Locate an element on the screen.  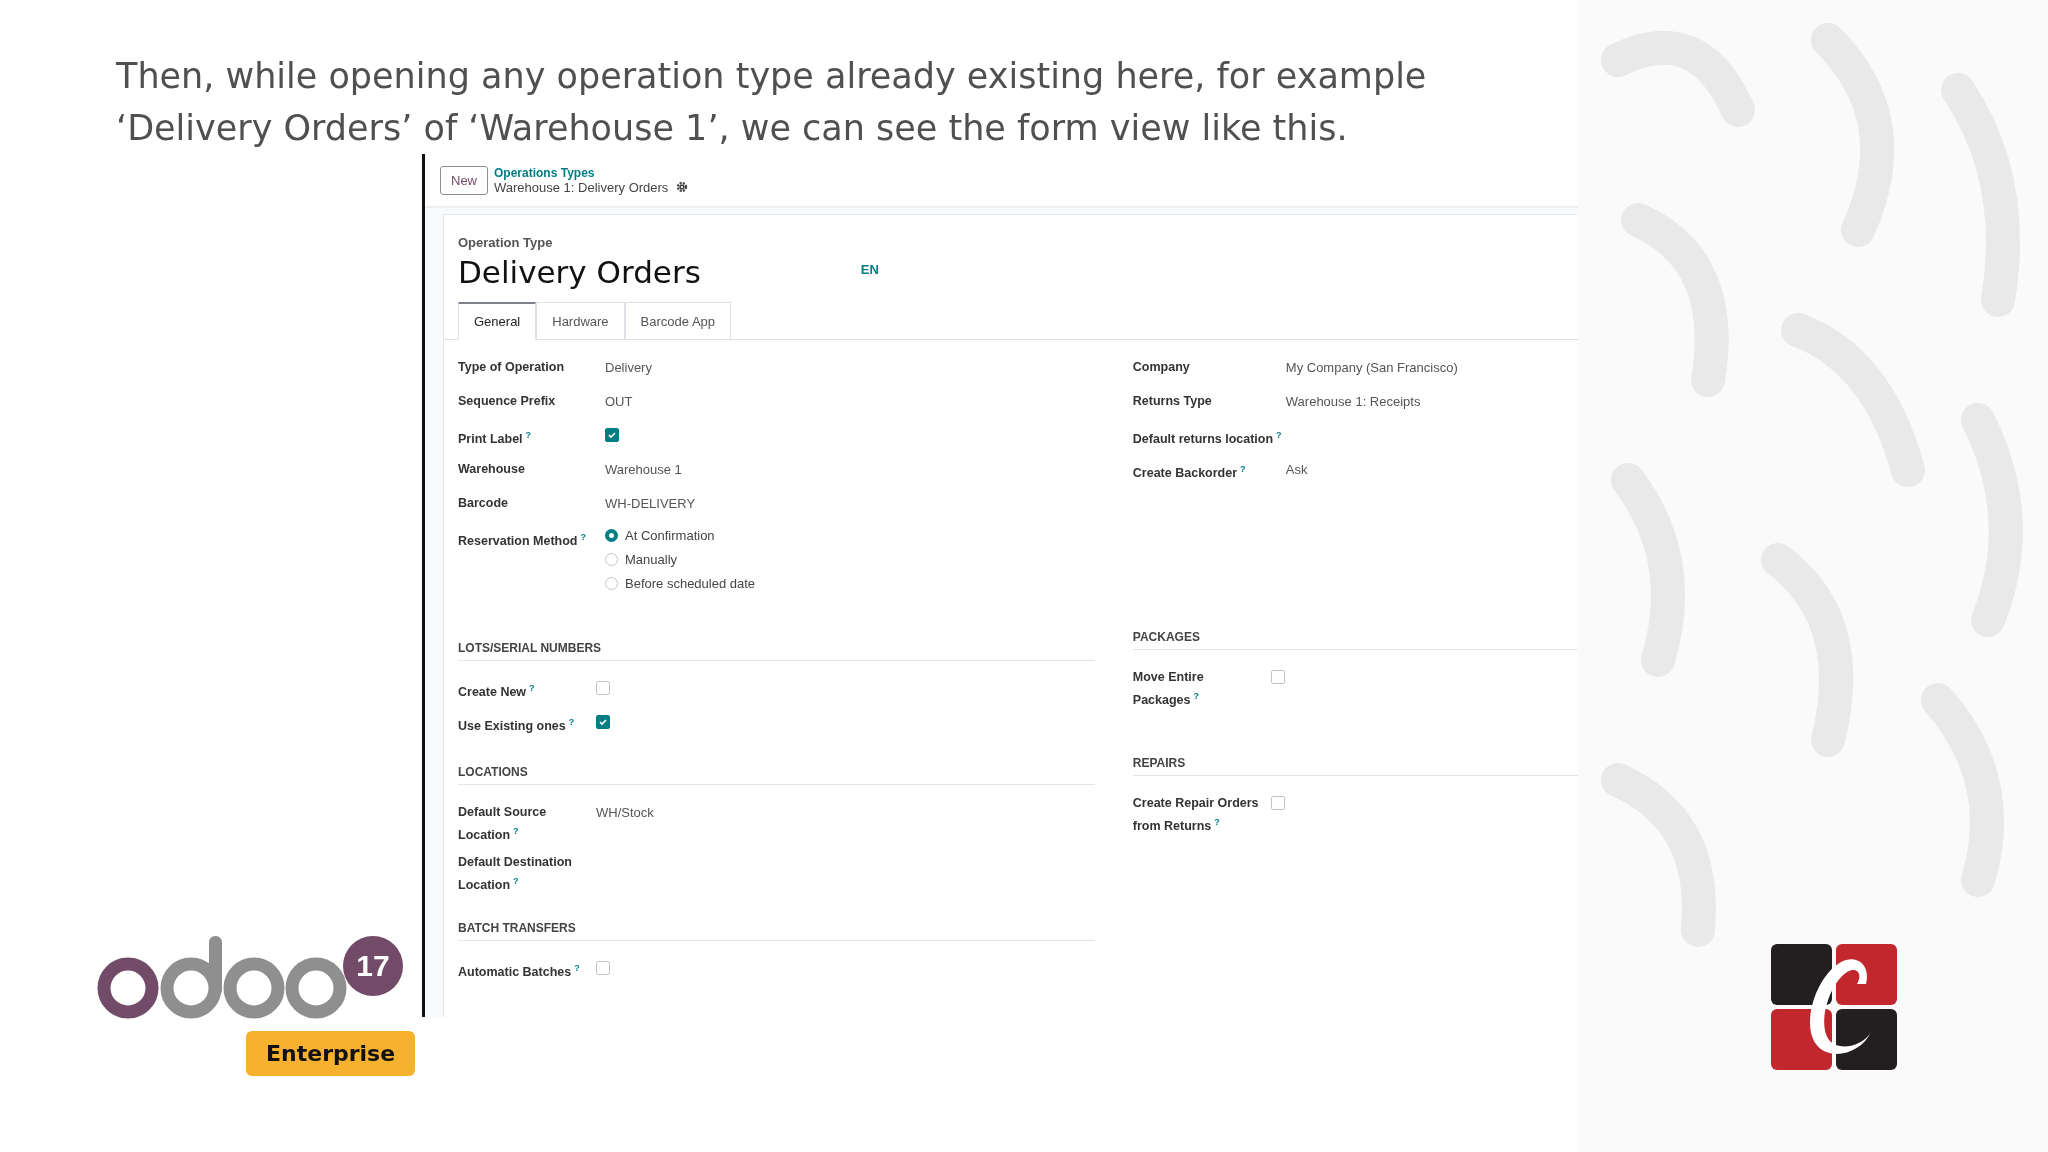
settings-icon is located at coordinates (682, 187).